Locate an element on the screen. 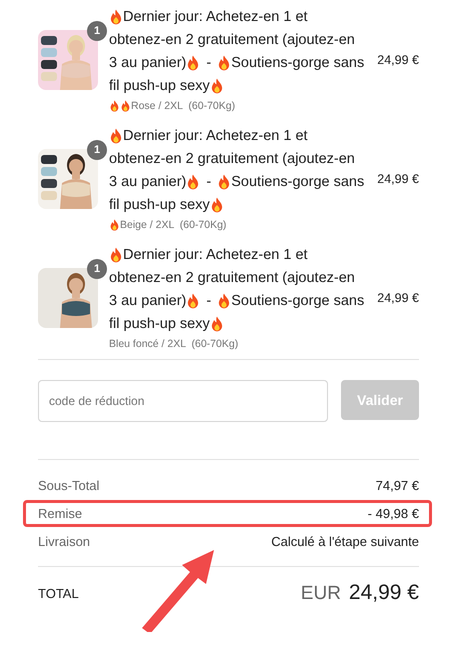  summary-value: - 49,98 € is located at coordinates (393, 513).